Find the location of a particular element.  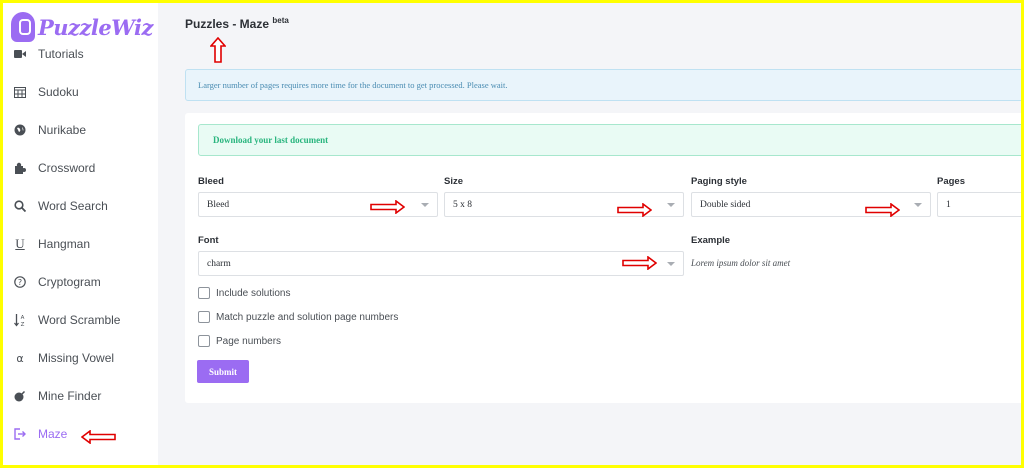

sidebar-item-label: Sudoku is located at coordinates (58, 92).